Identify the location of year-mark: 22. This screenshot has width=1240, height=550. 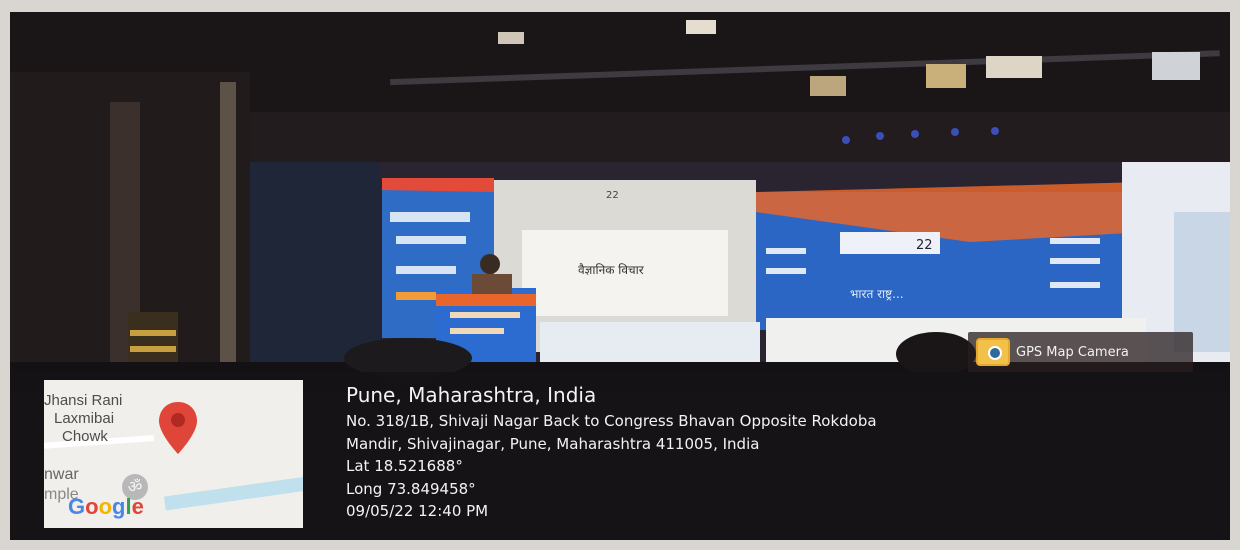
(612, 195).